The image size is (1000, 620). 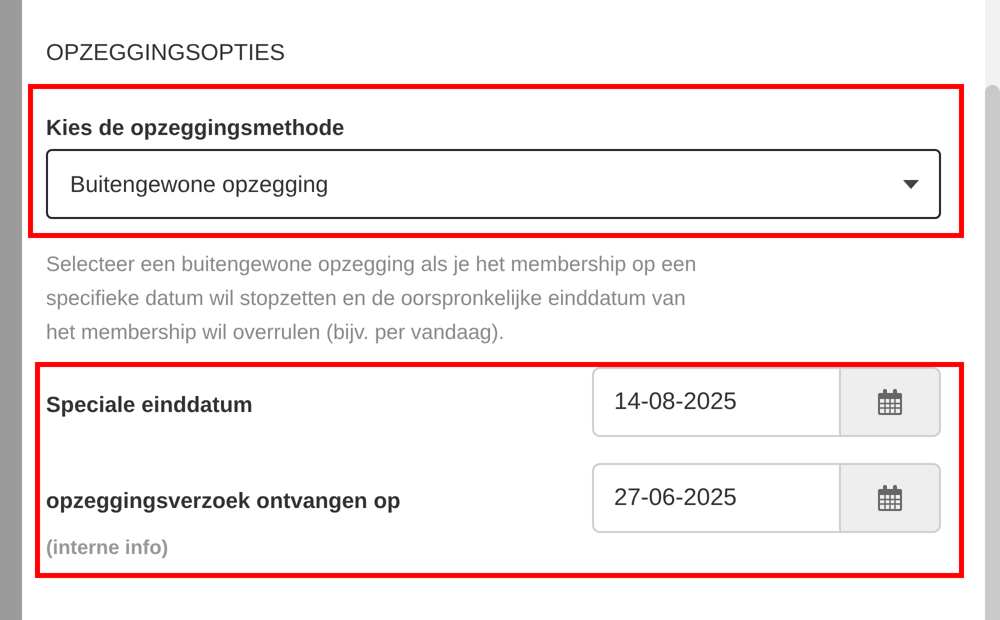 I want to click on method-select: Buitengewone opzegging, so click(x=493, y=184).